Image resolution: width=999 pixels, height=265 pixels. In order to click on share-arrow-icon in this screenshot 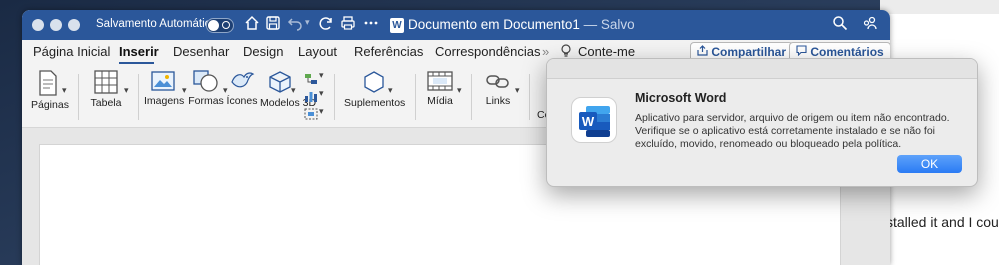, I will do `click(702, 50)`.